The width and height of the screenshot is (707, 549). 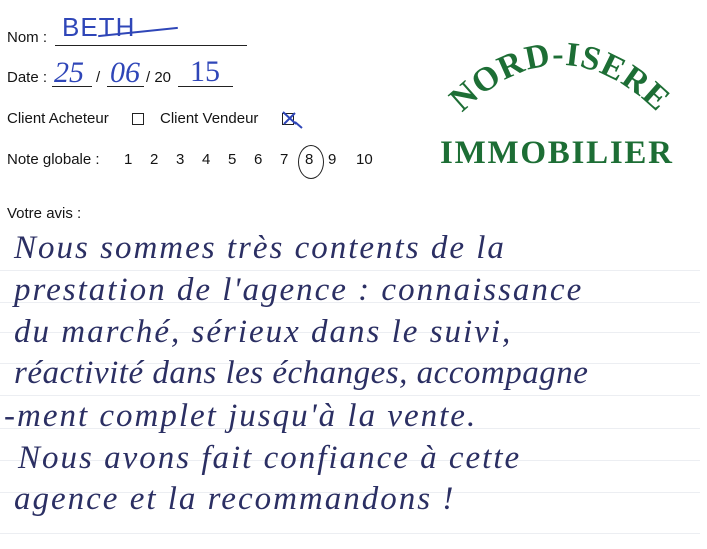 I want to click on logo-line1: NORD-ISERE, so click(x=560, y=77).